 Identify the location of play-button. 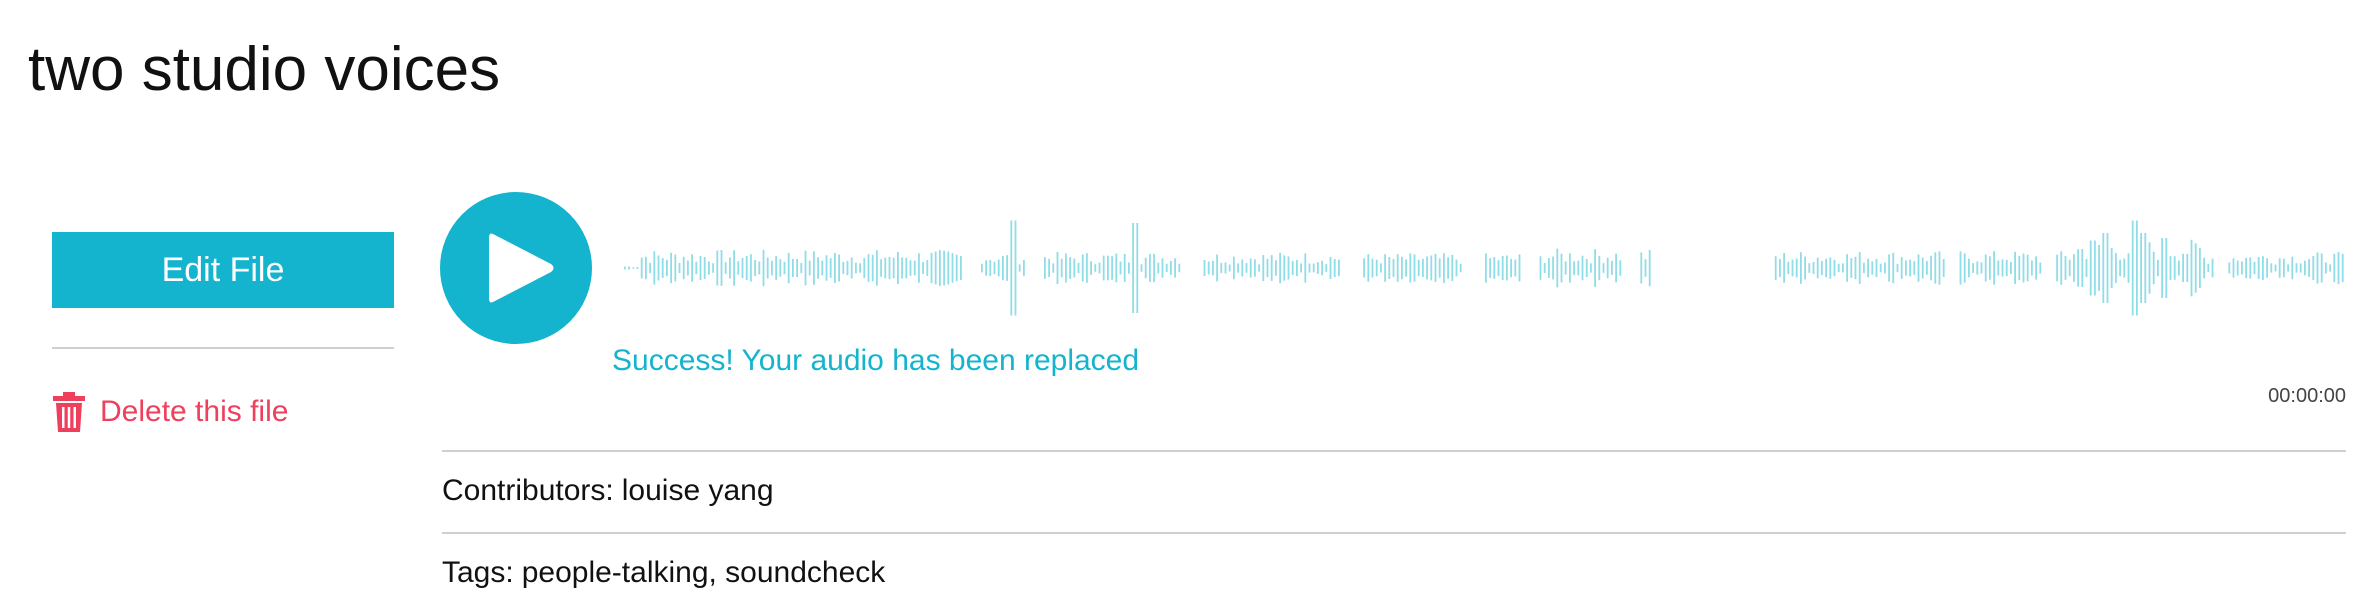
(516, 268).